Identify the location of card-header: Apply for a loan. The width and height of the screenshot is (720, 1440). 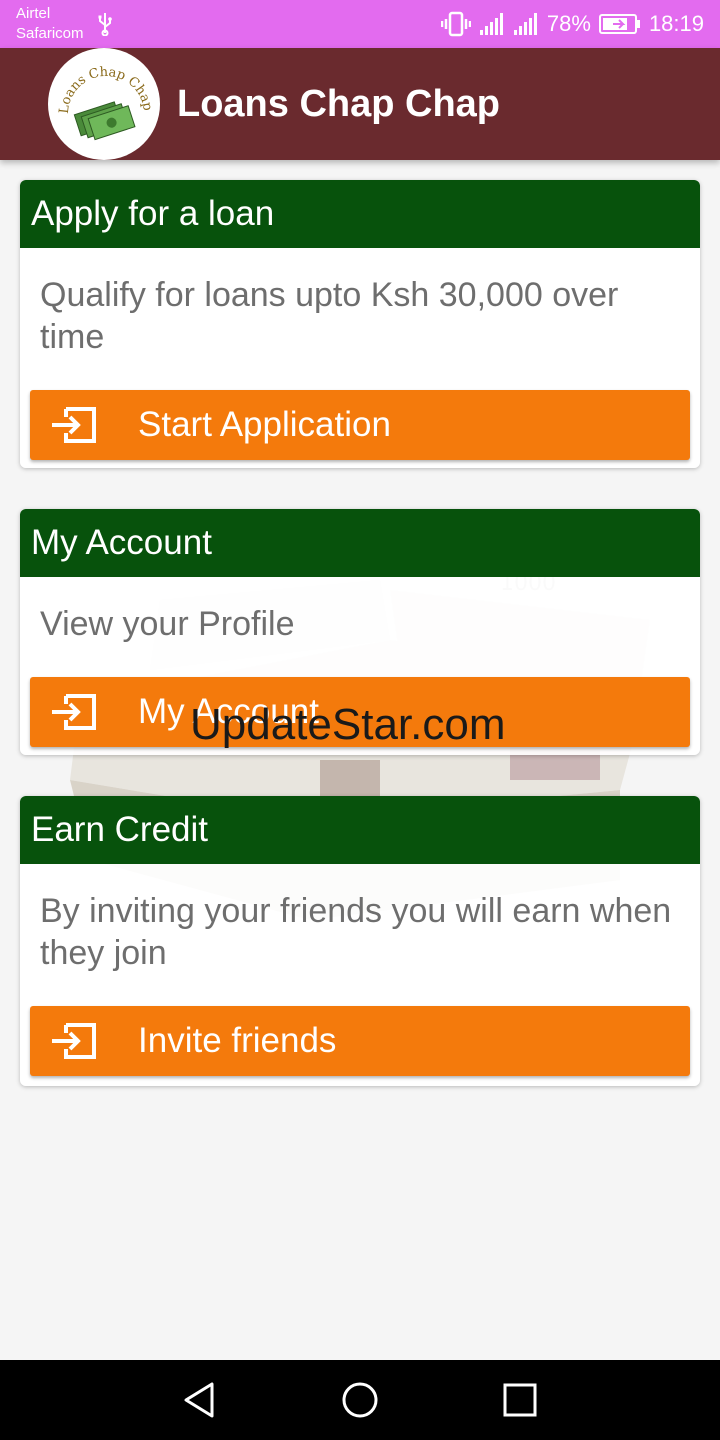
(360, 214).